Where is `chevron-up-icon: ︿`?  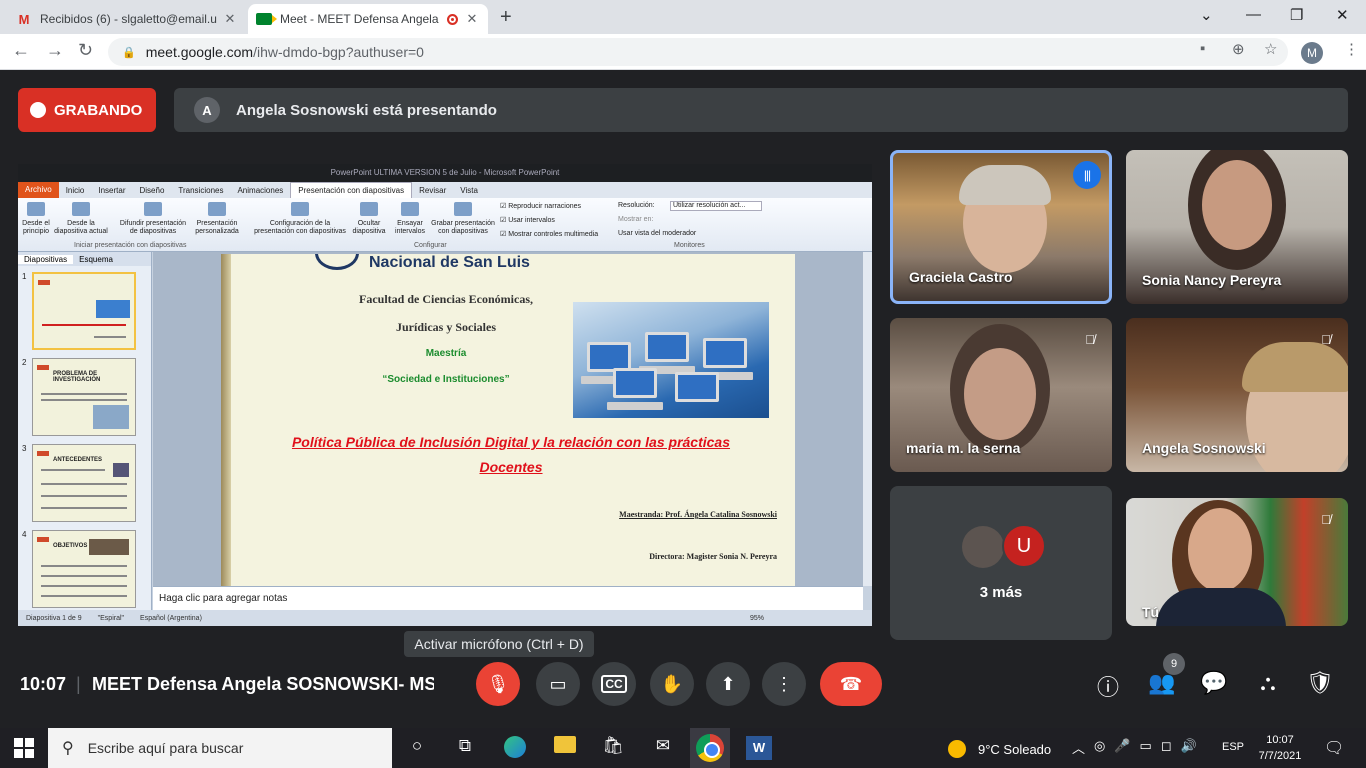 chevron-up-icon: ︿ is located at coordinates (1078, 747).